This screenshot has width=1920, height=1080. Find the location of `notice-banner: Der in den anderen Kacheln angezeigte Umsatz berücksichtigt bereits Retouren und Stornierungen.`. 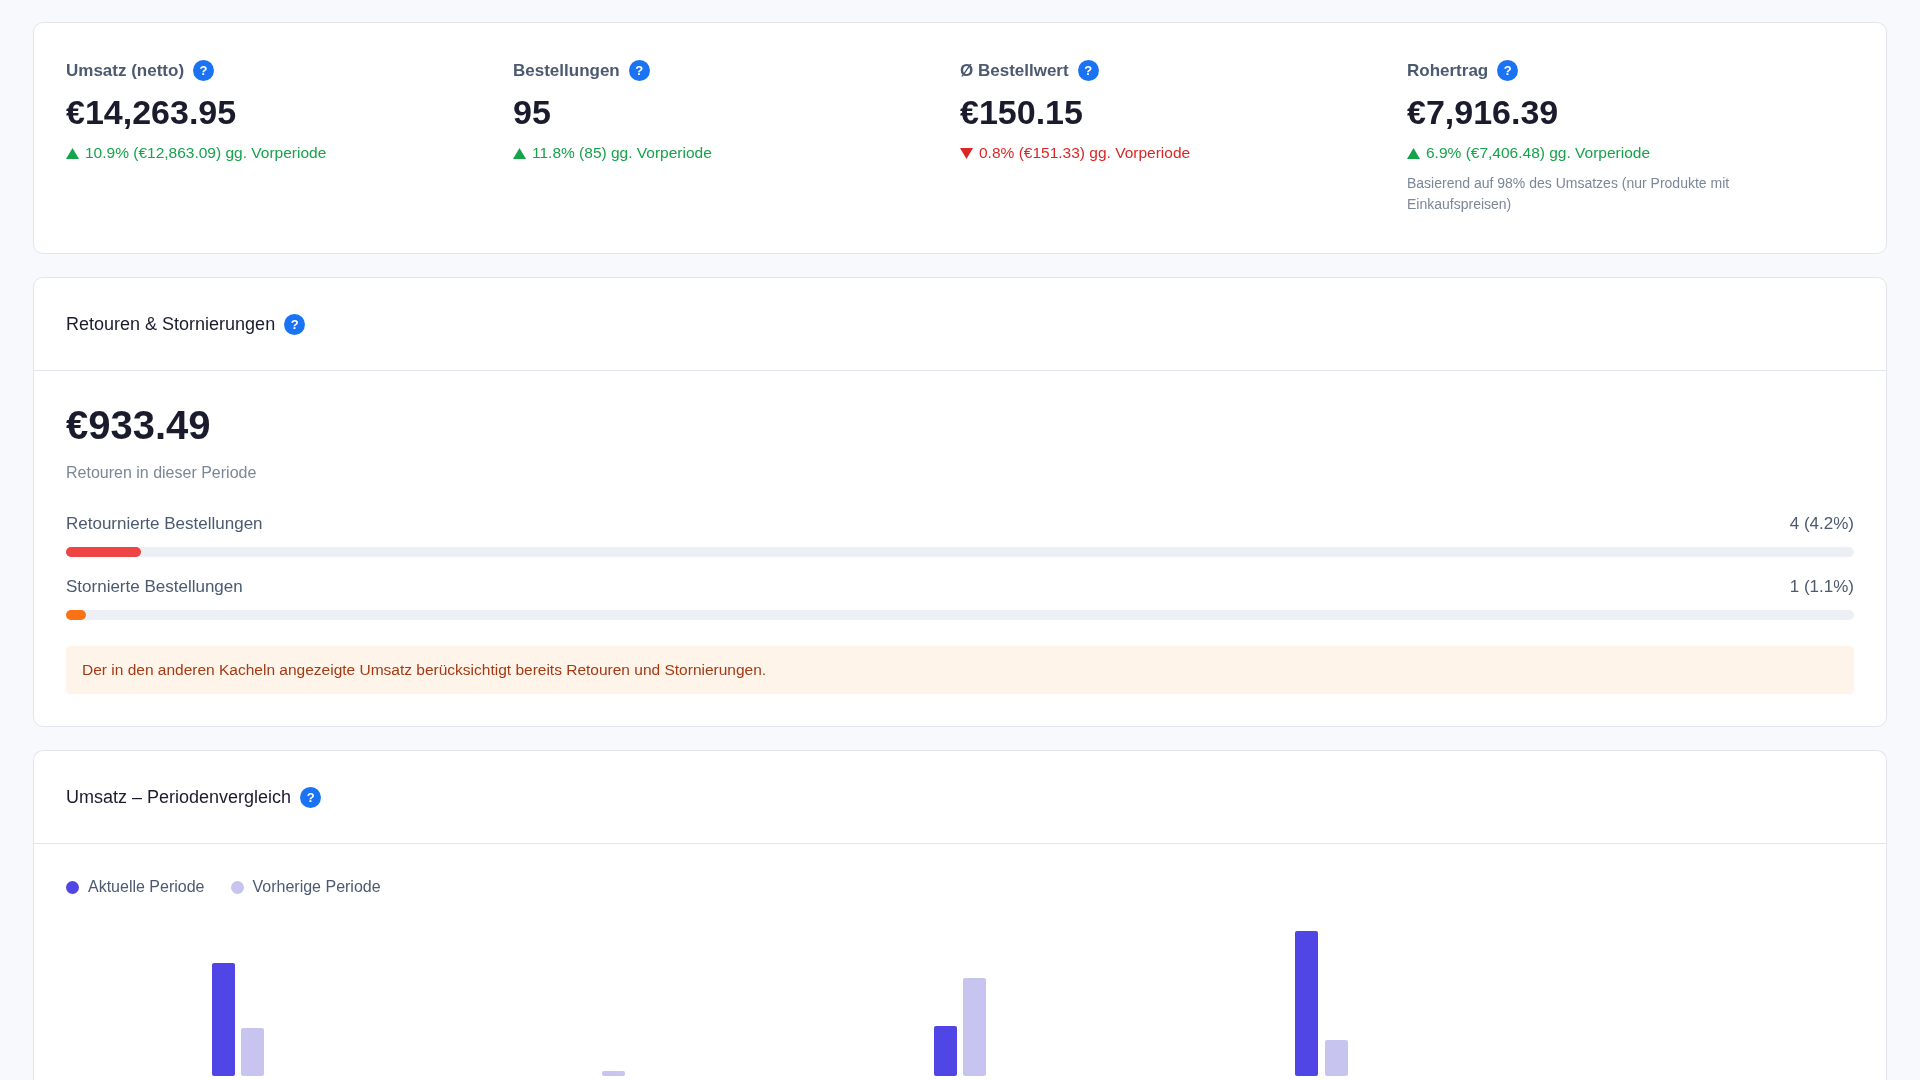

notice-banner: Der in den anderen Kacheln angezeigte Umsatz berücksichtigt bereits Retouren und Stornierungen. is located at coordinates (960, 670).